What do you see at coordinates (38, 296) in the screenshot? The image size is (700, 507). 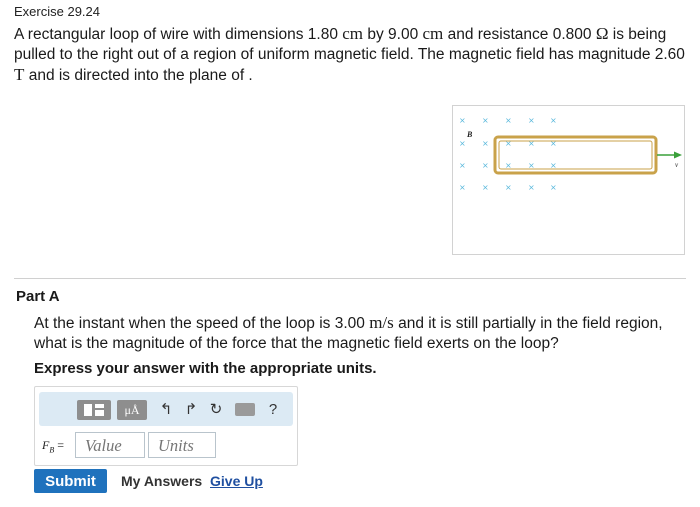 I see `part-title: Part A` at bounding box center [38, 296].